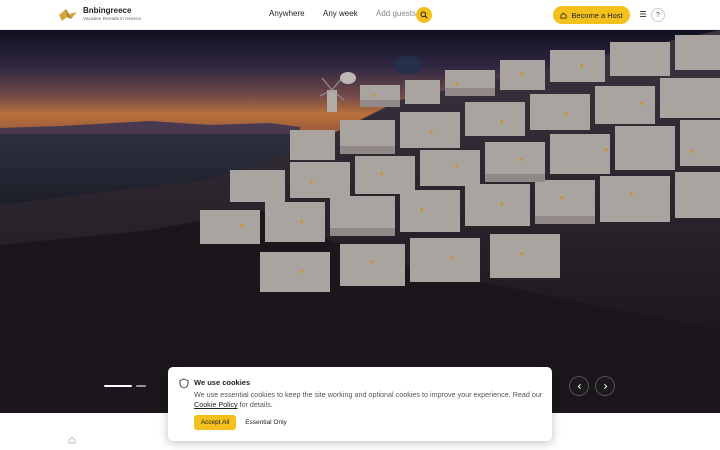 The width and height of the screenshot is (720, 450). I want to click on carousel-indicators, so click(125, 387).